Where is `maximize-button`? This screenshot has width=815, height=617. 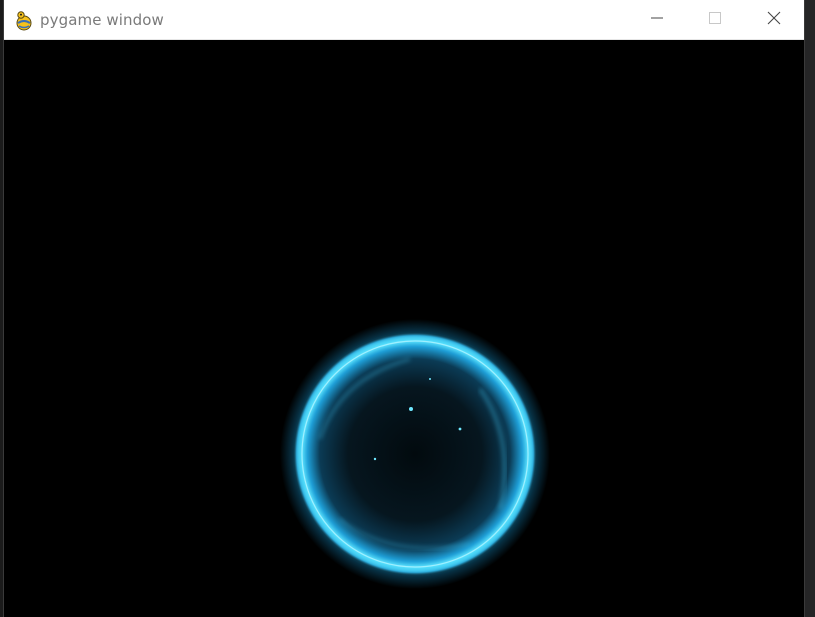
maximize-button is located at coordinates (715, 20).